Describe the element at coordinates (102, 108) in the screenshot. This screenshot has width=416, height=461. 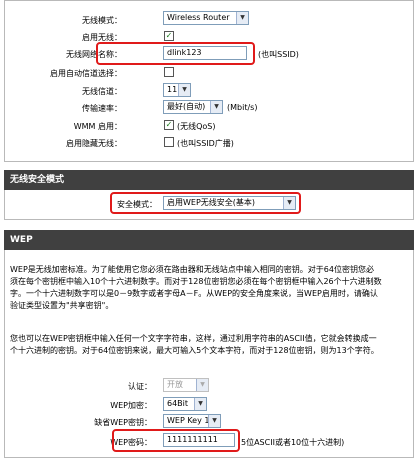
I see `rate-label: 传输速率：` at that location.